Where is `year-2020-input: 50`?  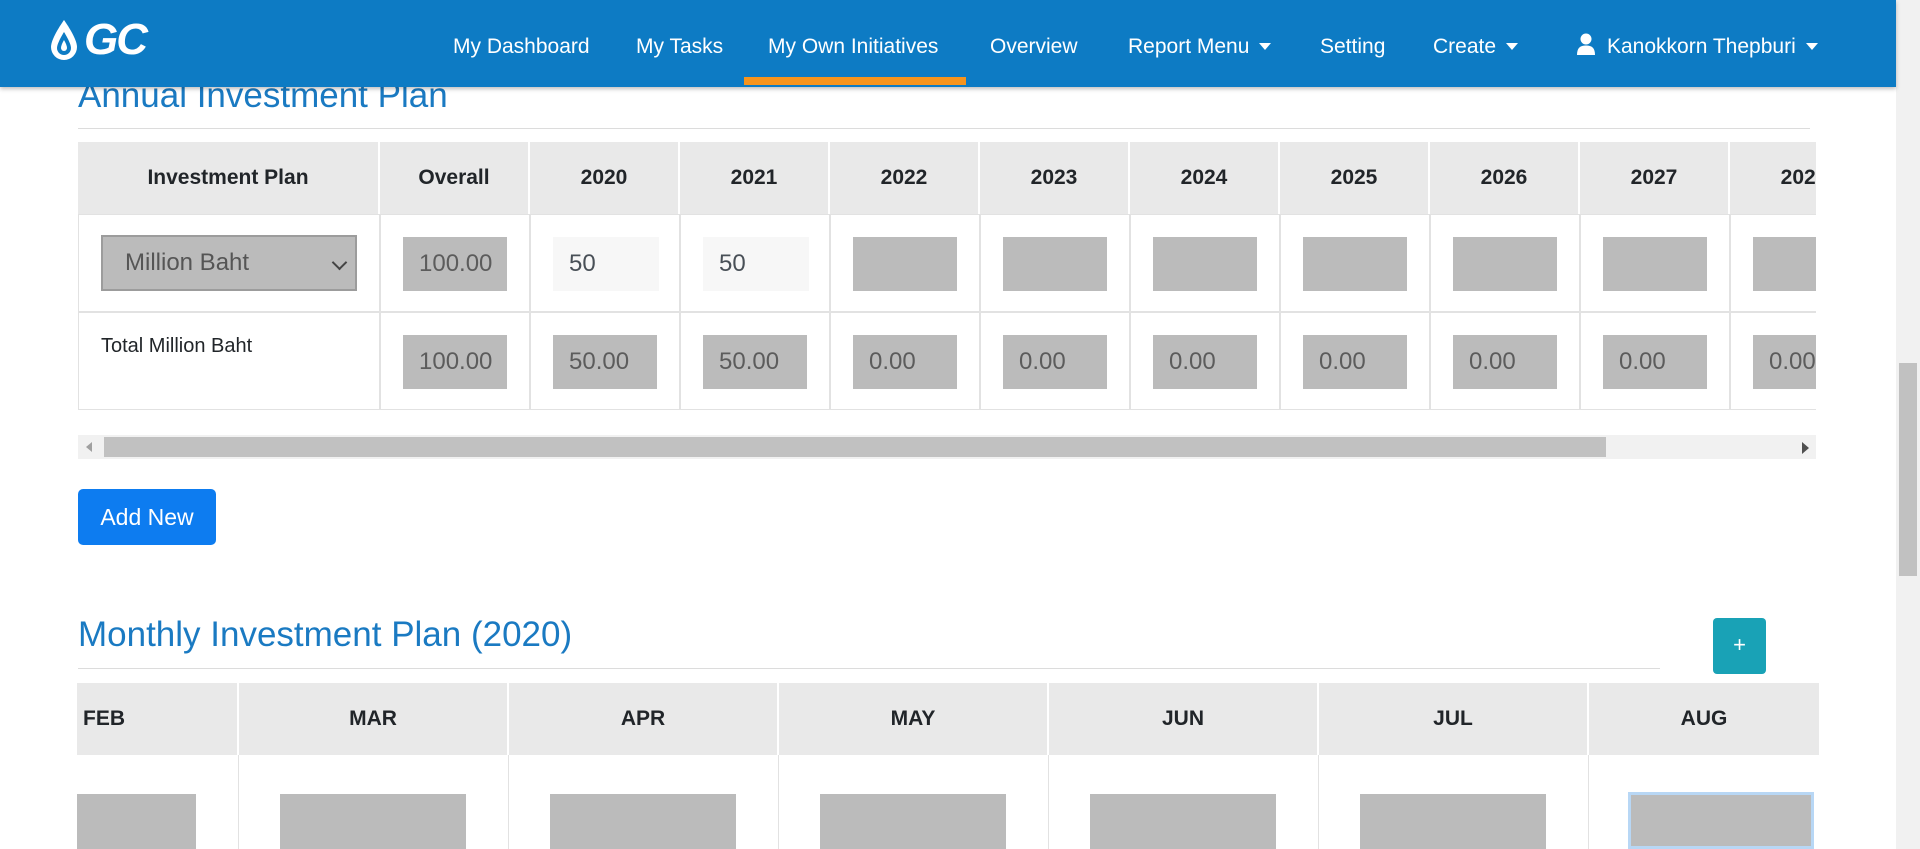
year-2020-input: 50 is located at coordinates (606, 264).